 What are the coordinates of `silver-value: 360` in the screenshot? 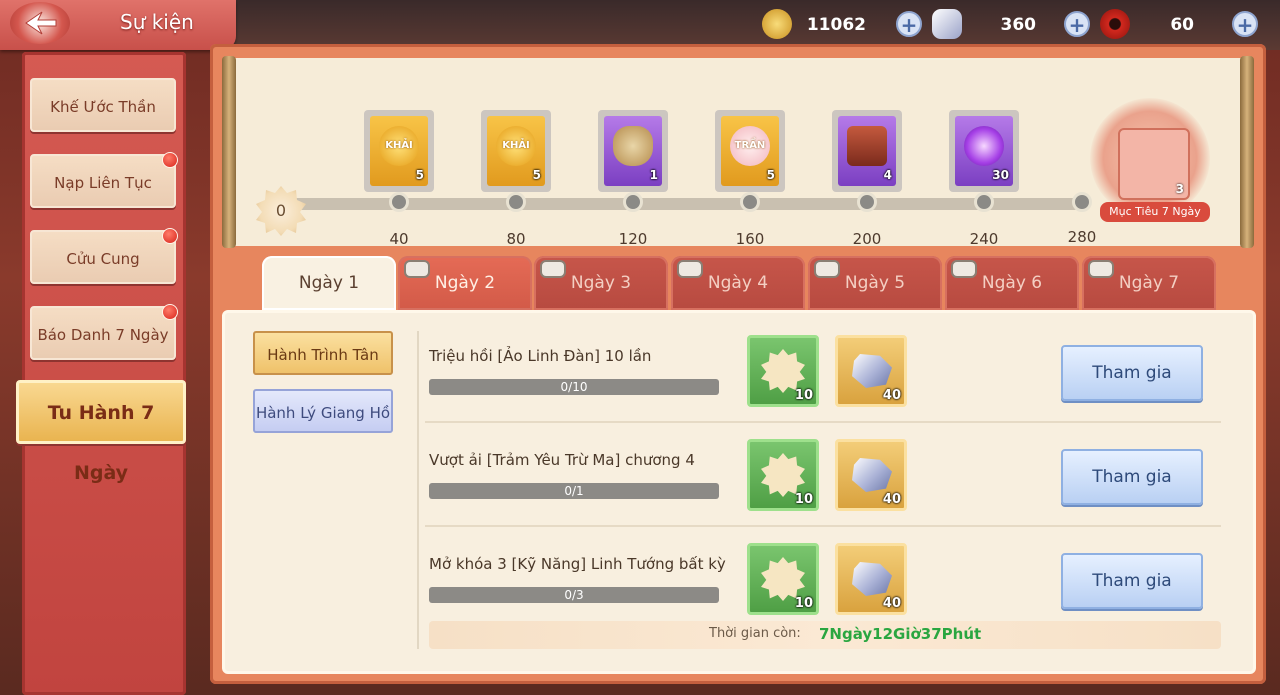 It's located at (1018, 25).